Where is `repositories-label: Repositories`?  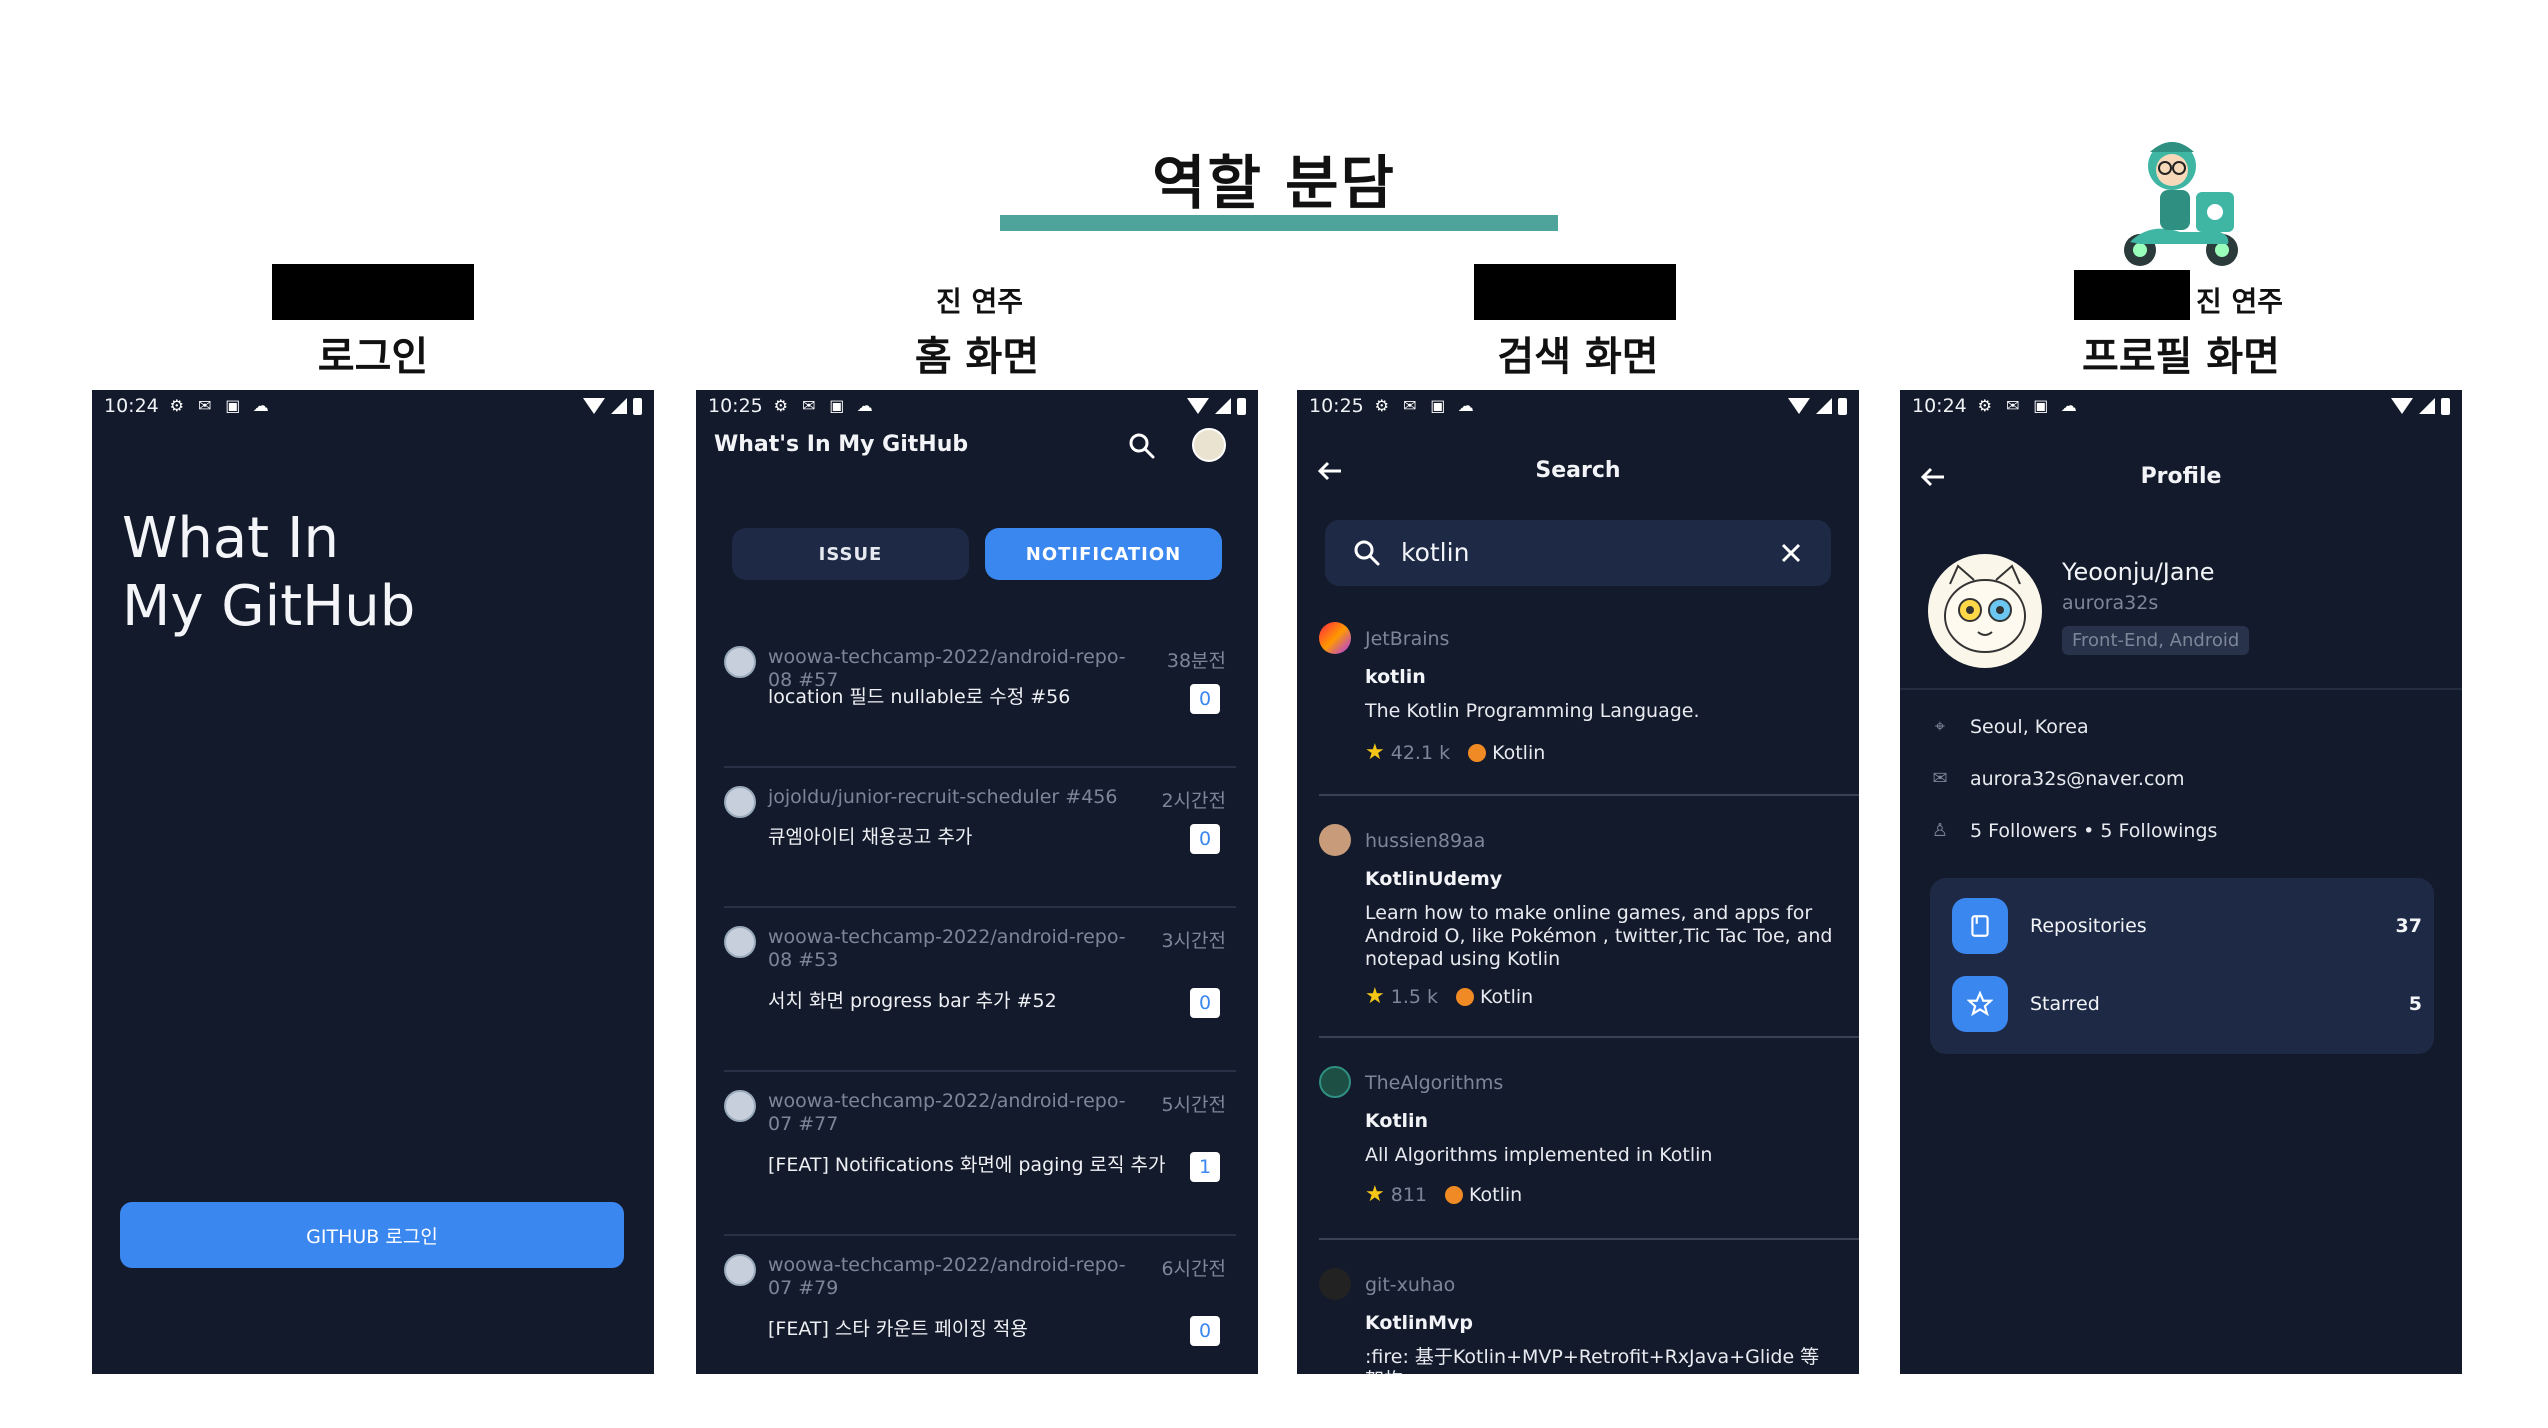 repositories-label: Repositories is located at coordinates (2088, 926).